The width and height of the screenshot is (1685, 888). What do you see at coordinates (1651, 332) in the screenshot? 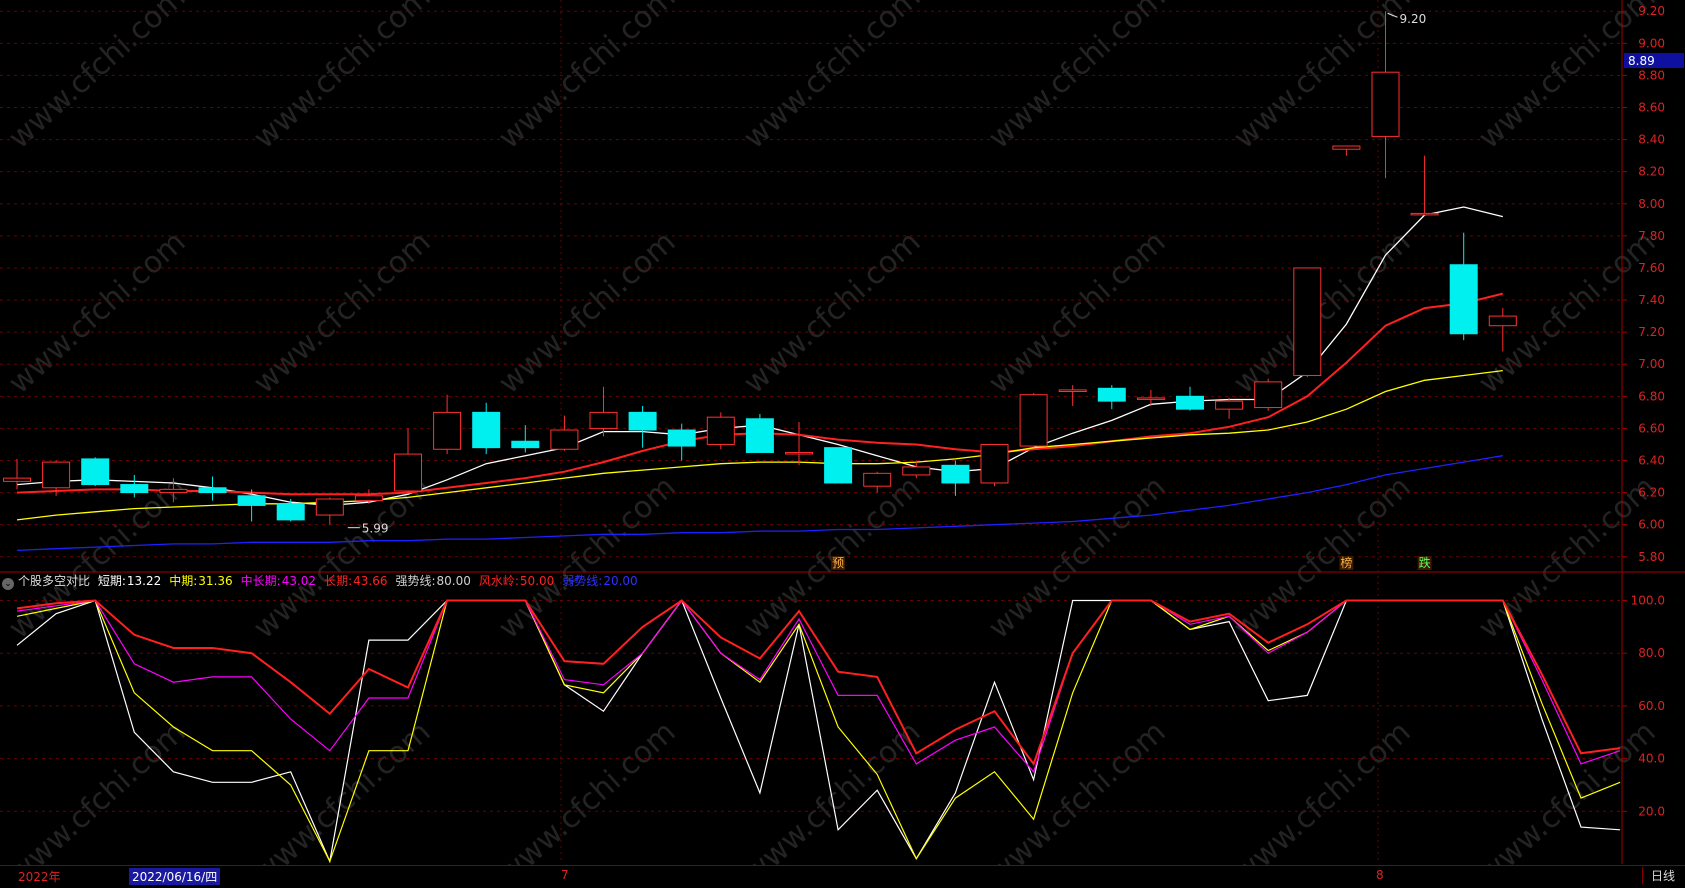
I see `price-tick-label: 7.20` at bounding box center [1651, 332].